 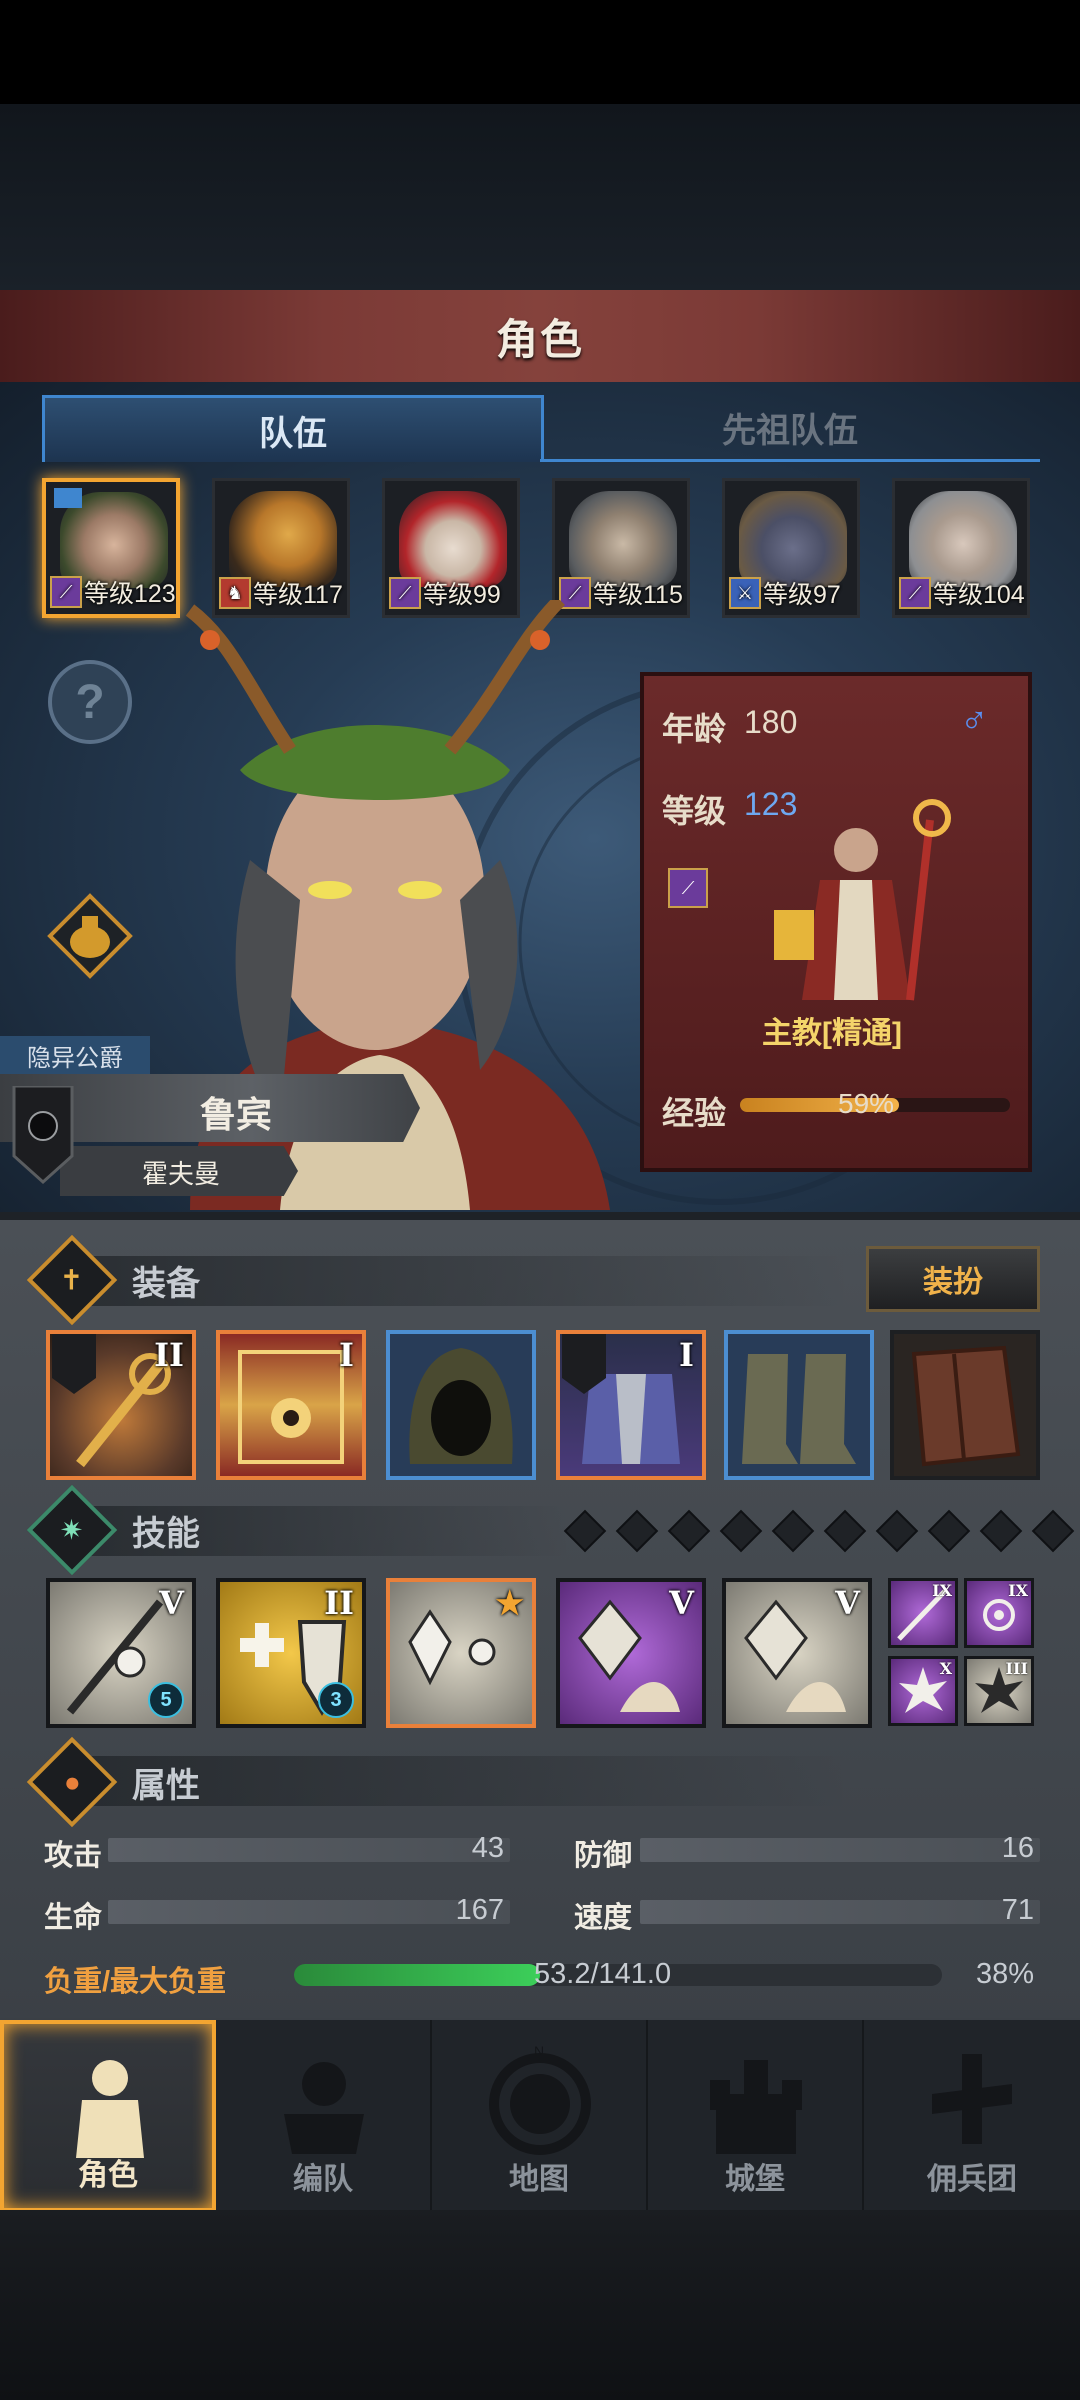 I want to click on book-icon, so click(x=966, y=1406).